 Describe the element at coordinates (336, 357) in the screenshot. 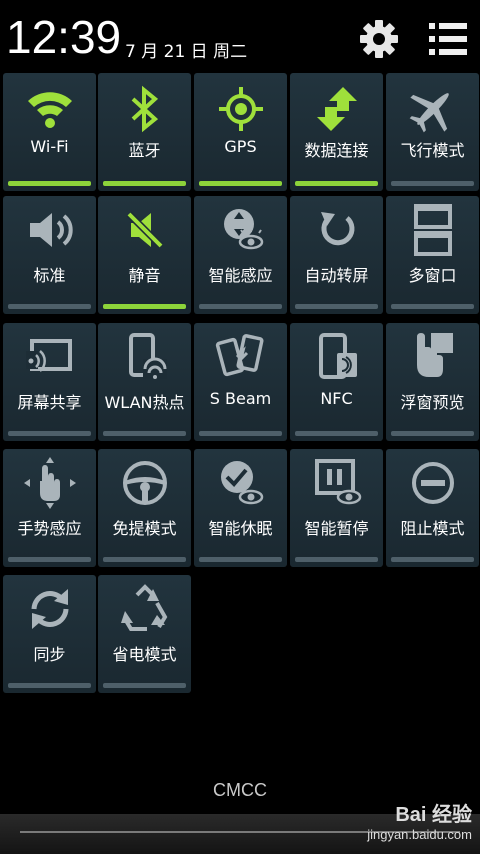

I see `nfc-icon` at that location.